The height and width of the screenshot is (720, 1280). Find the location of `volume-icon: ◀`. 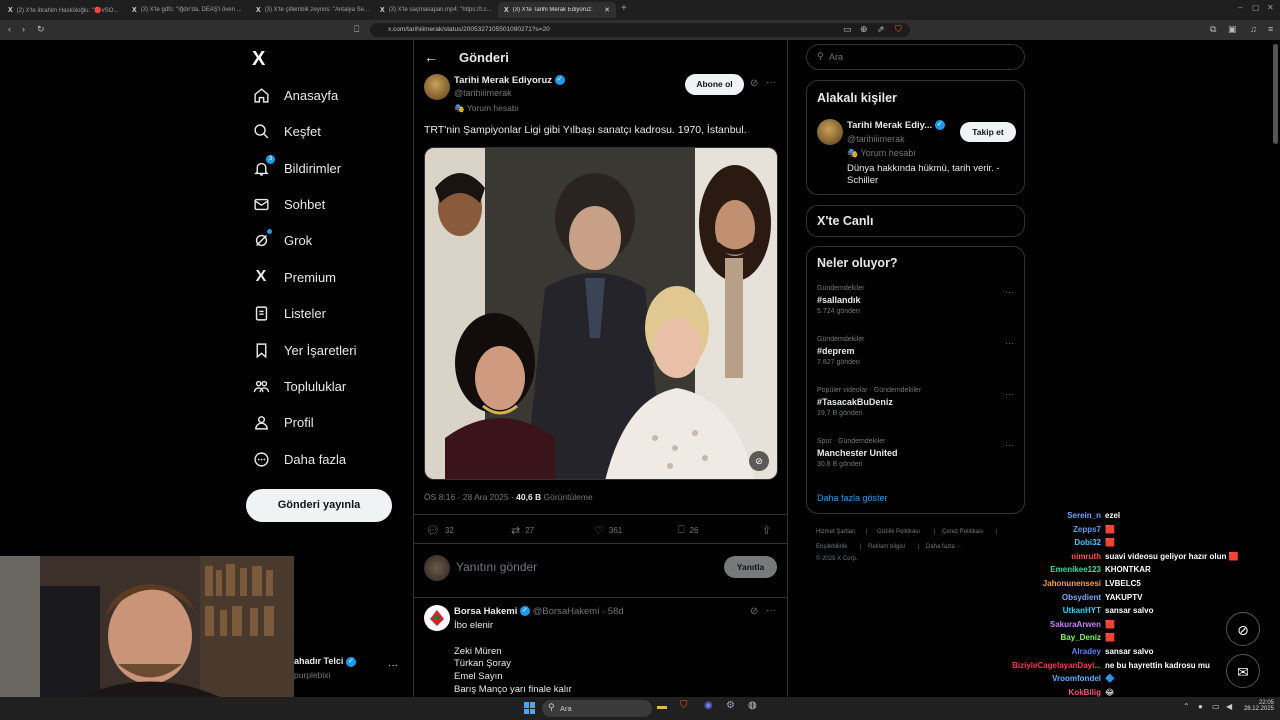

volume-icon: ◀ is located at coordinates (1229, 706).